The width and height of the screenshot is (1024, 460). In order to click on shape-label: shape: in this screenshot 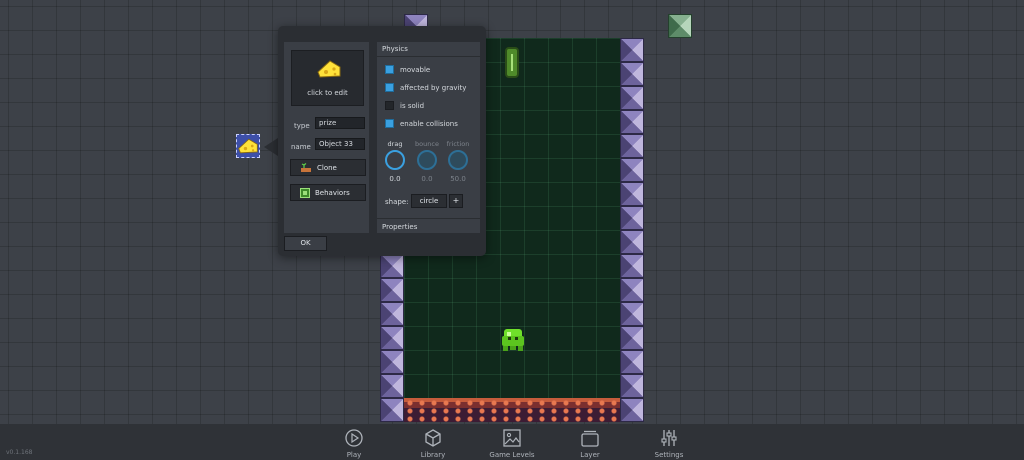, I will do `click(397, 202)`.